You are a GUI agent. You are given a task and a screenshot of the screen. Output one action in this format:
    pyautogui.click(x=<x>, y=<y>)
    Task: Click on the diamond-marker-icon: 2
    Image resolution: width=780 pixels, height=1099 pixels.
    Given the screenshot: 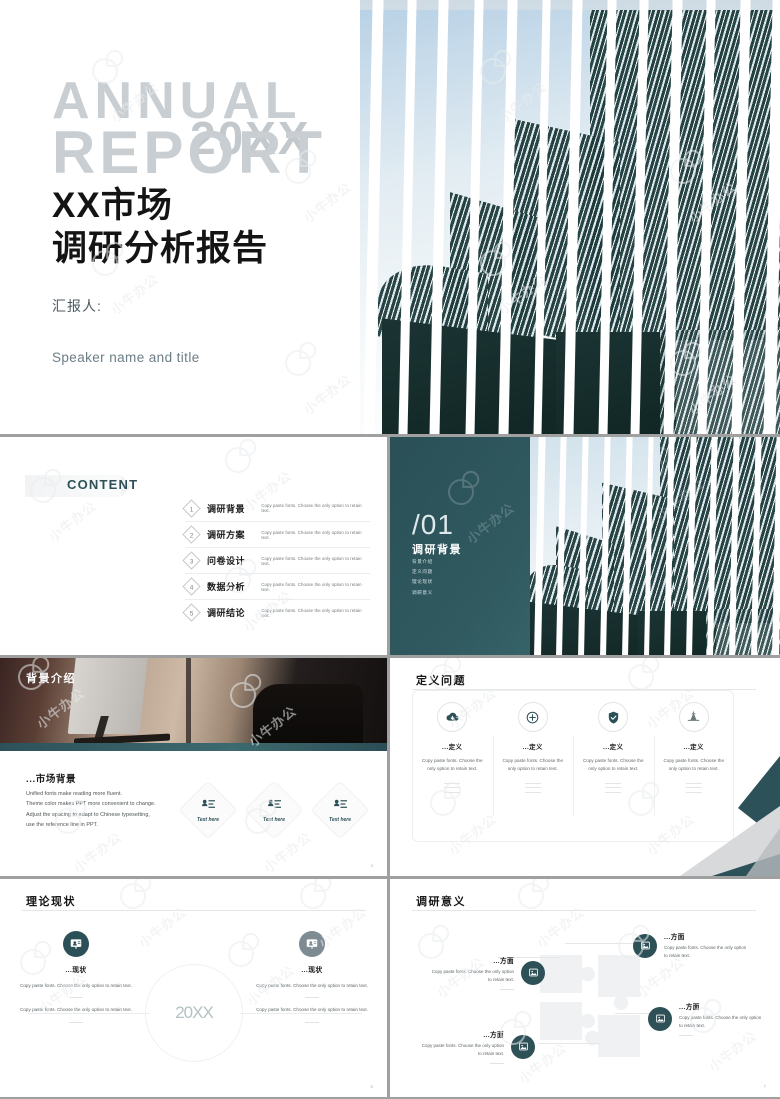 What is the action you would take?
    pyautogui.click(x=191, y=534)
    